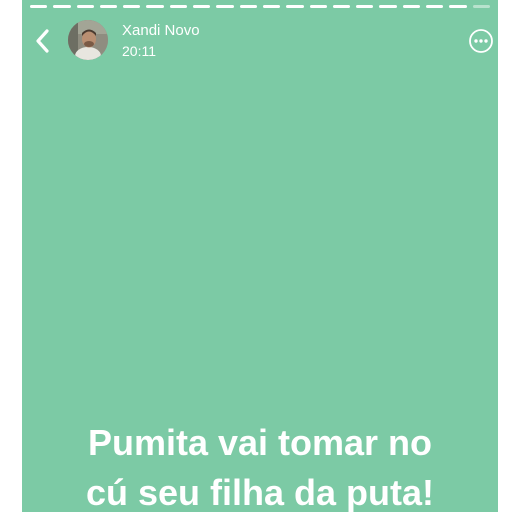  Describe the element at coordinates (260, 42) in the screenshot. I see `story-header: Xandi Novo 20:11` at that location.